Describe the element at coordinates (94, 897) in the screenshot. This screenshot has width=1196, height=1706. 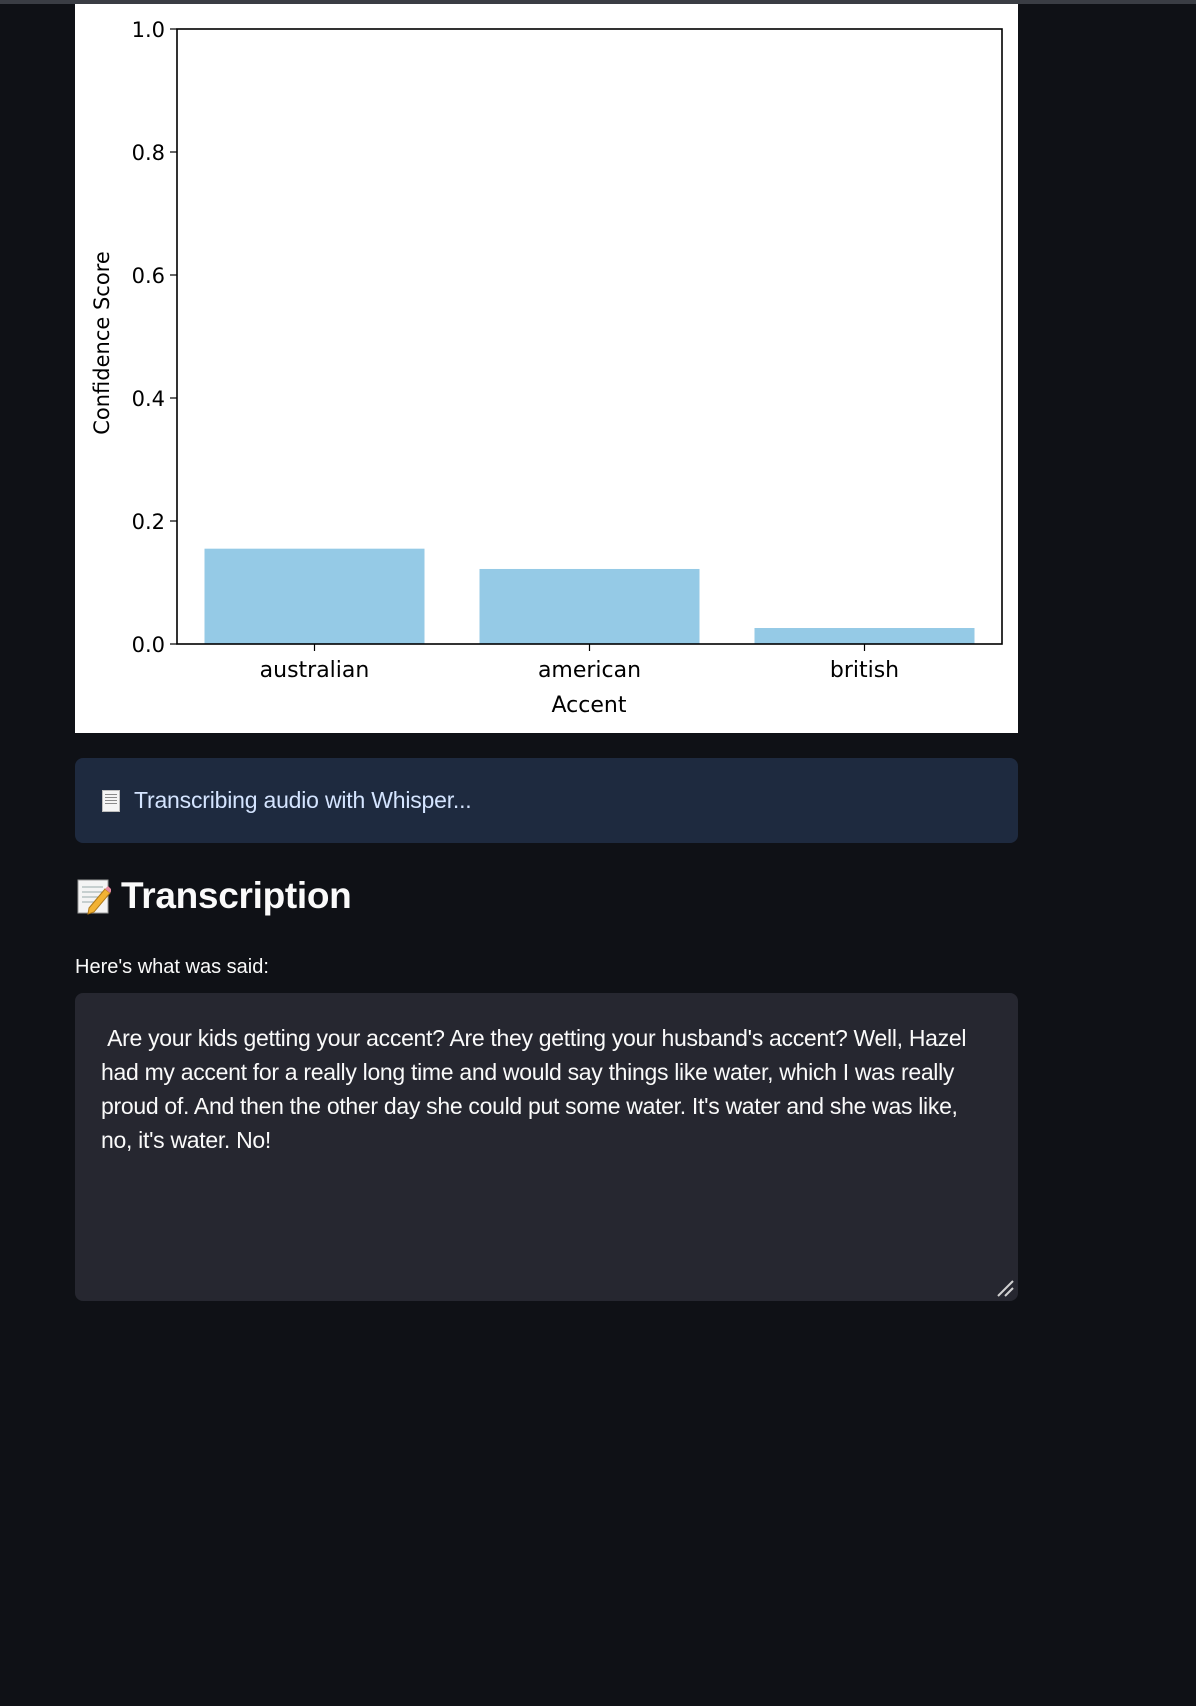
I see `memo-icon` at that location.